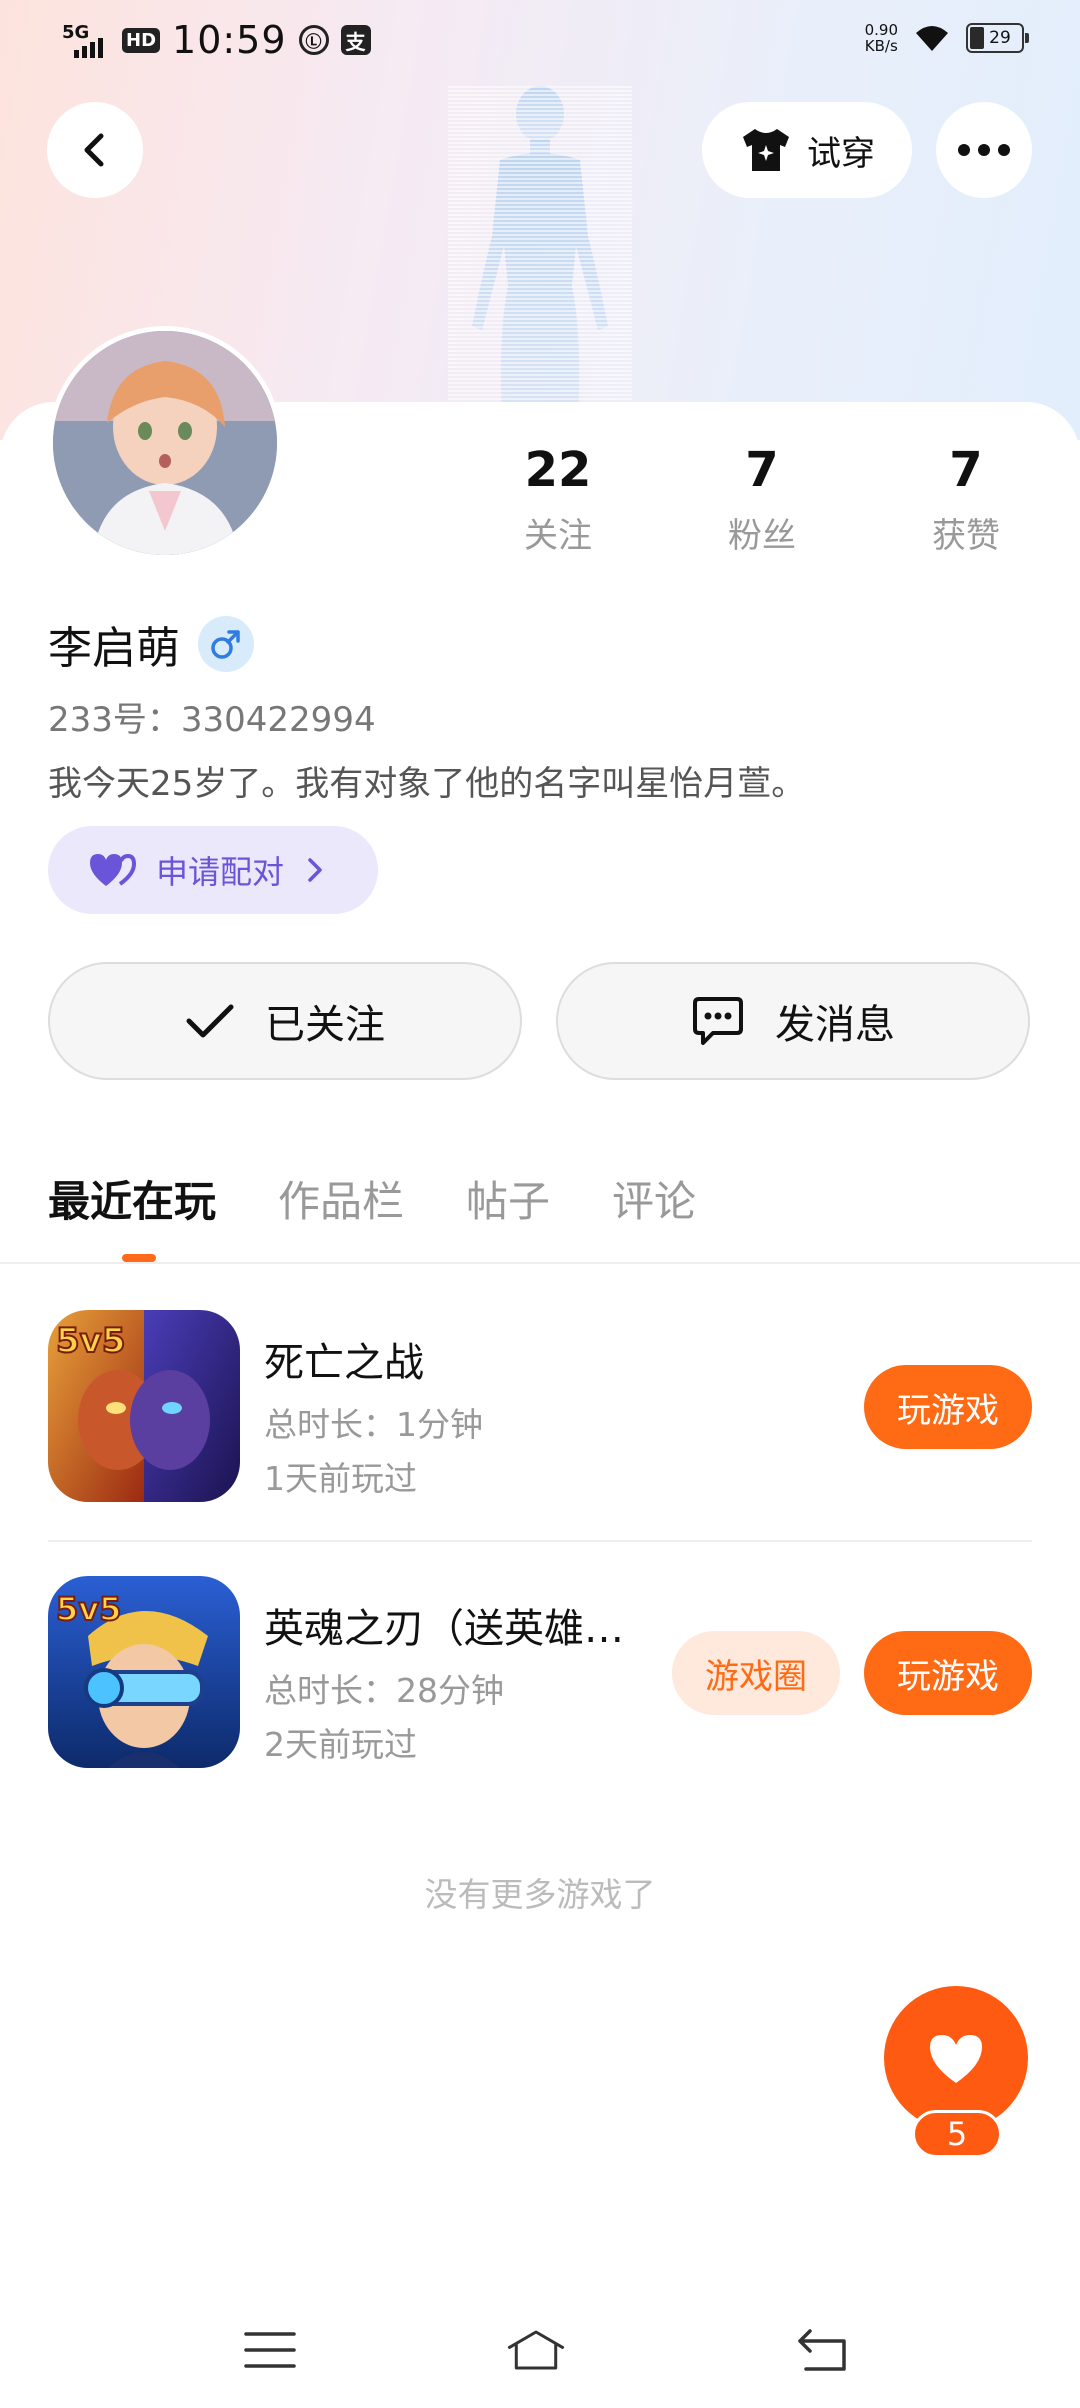 The width and height of the screenshot is (1080, 2408). What do you see at coordinates (558, 470) in the screenshot?
I see `stat-value: 22` at bounding box center [558, 470].